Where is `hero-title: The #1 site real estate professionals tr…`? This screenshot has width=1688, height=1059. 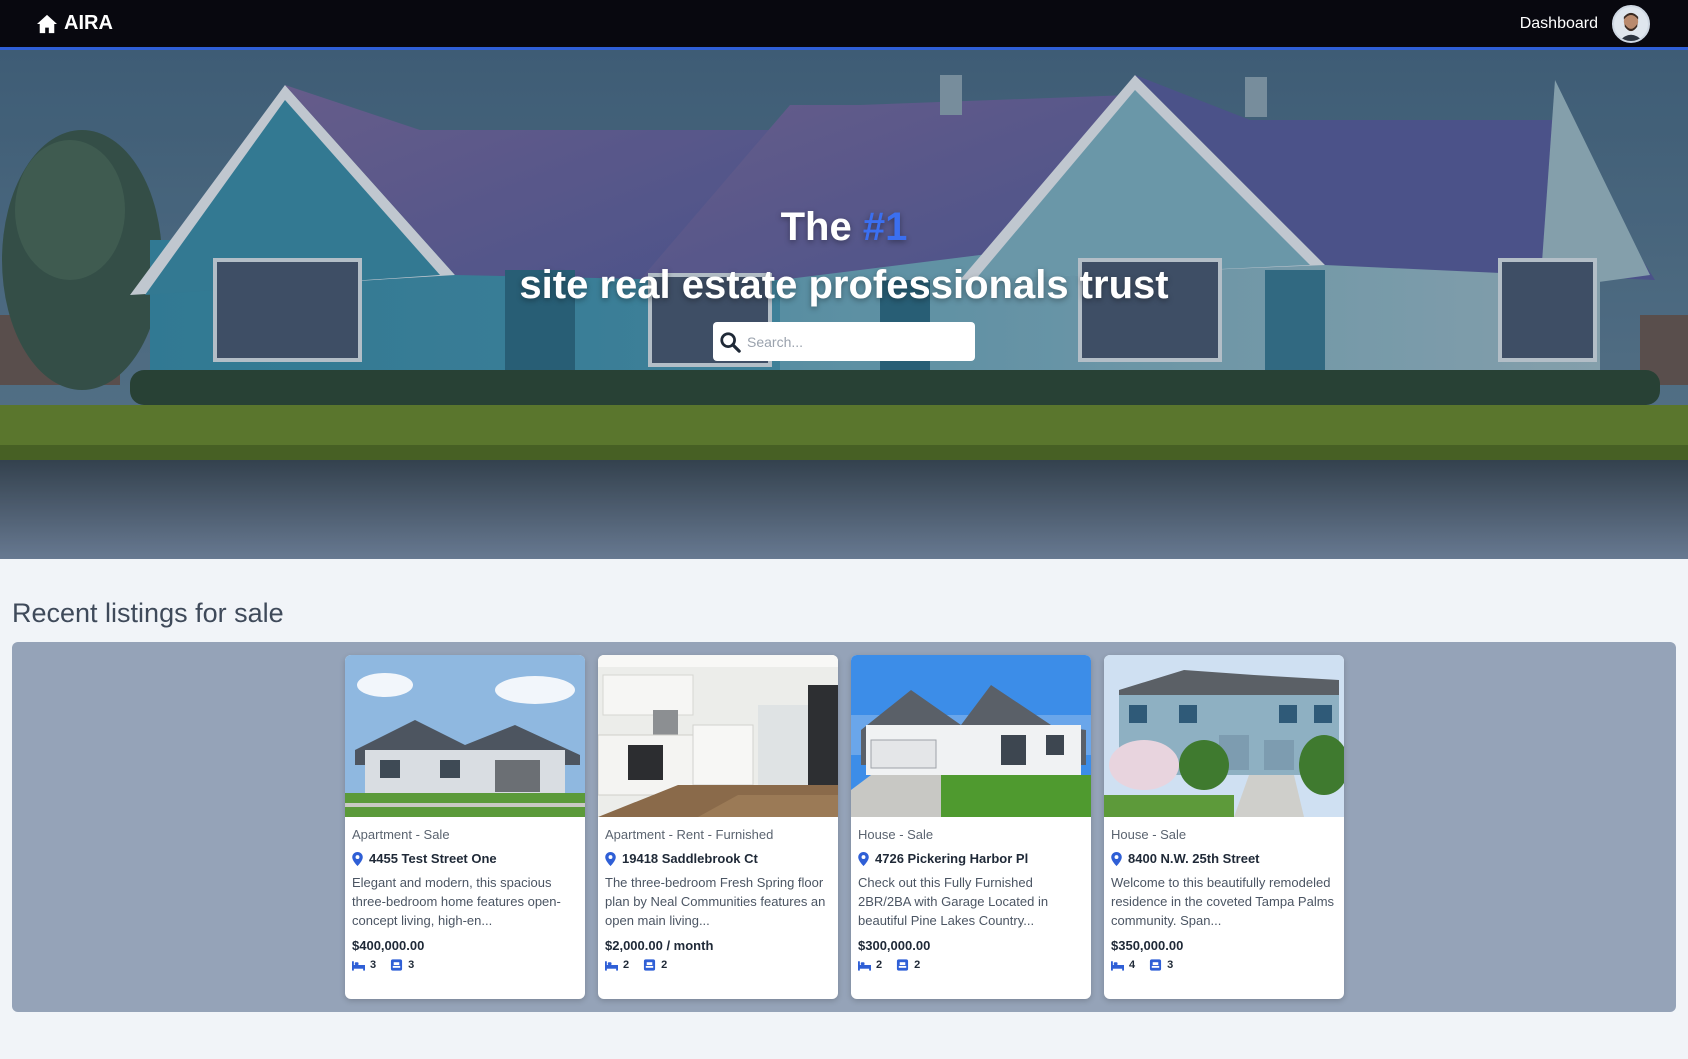
hero-title: The #1 site real estate professionals tr… is located at coordinates (844, 256).